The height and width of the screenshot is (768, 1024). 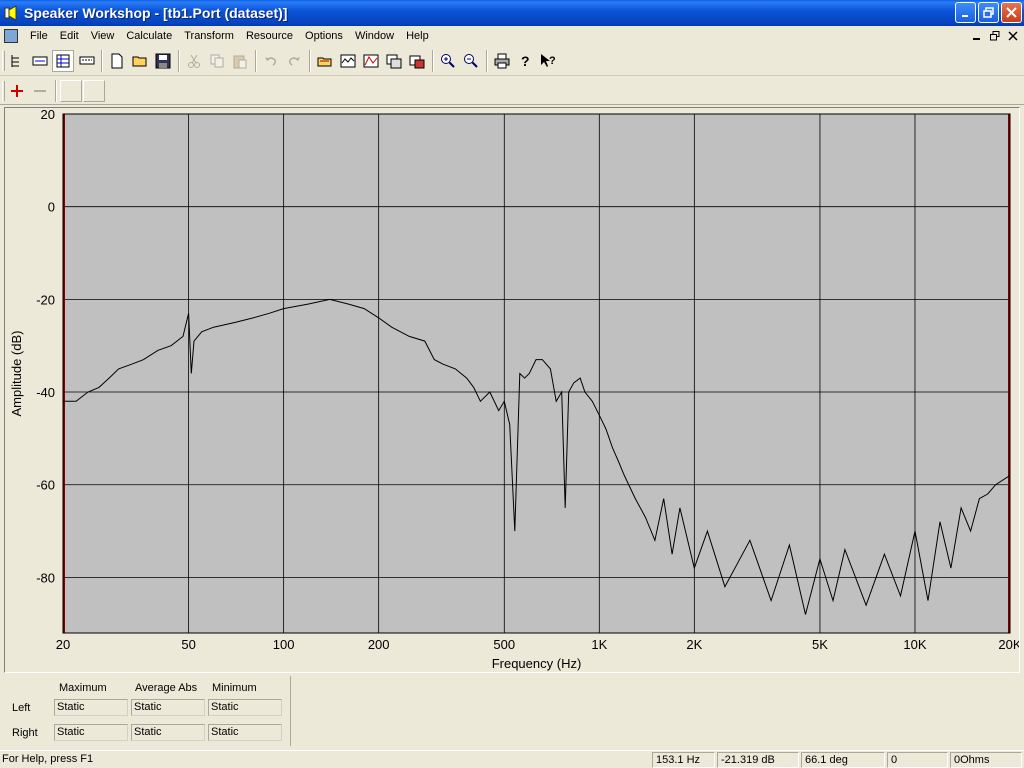 I want to click on stat-right-minimum: Static, so click(x=245, y=732).